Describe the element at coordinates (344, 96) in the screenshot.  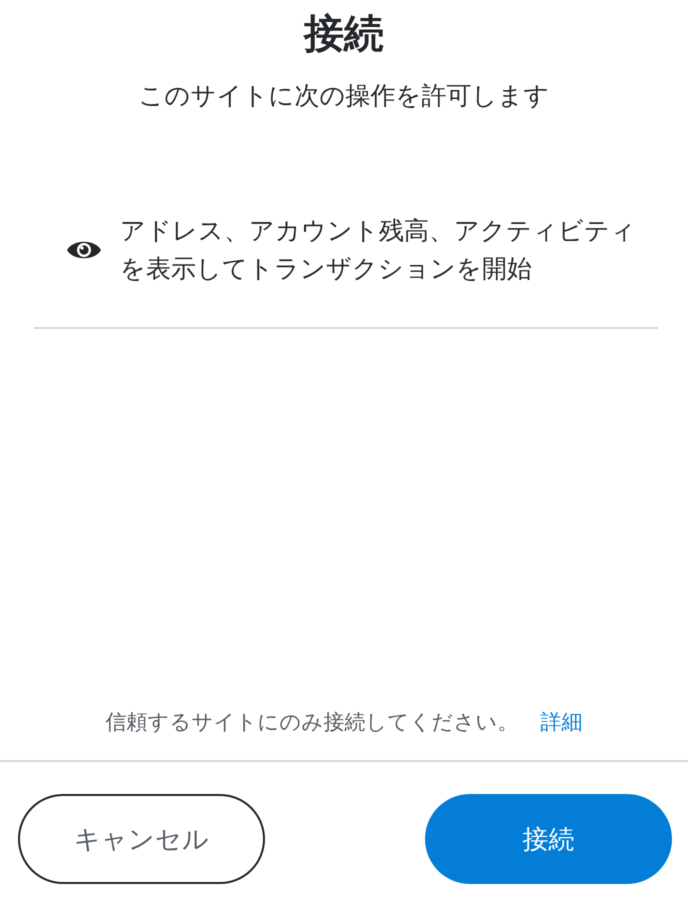
I see `subtitle: このサイトに次の操作を許可します` at that location.